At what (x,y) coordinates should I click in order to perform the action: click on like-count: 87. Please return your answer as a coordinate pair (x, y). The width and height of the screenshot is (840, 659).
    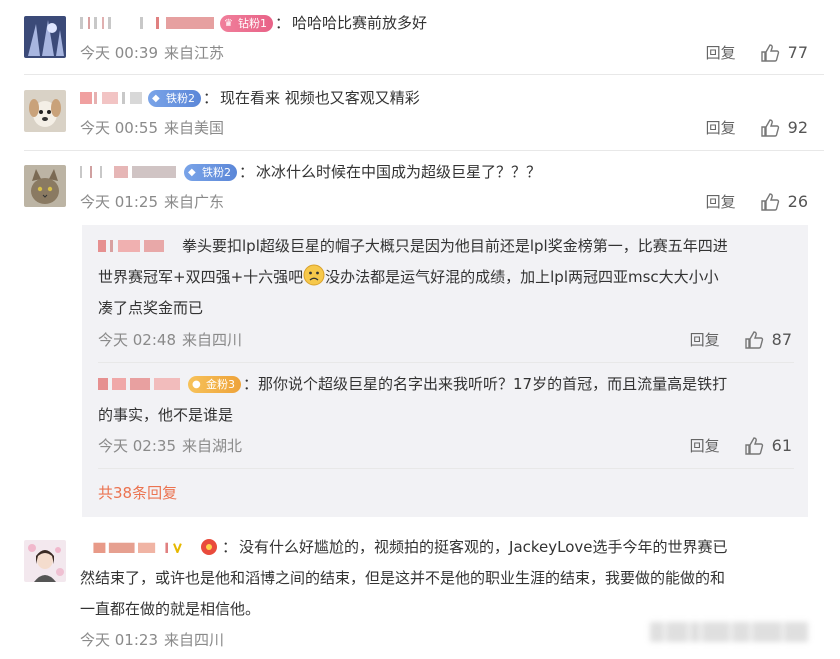
    Looking at the image, I should click on (781, 339).